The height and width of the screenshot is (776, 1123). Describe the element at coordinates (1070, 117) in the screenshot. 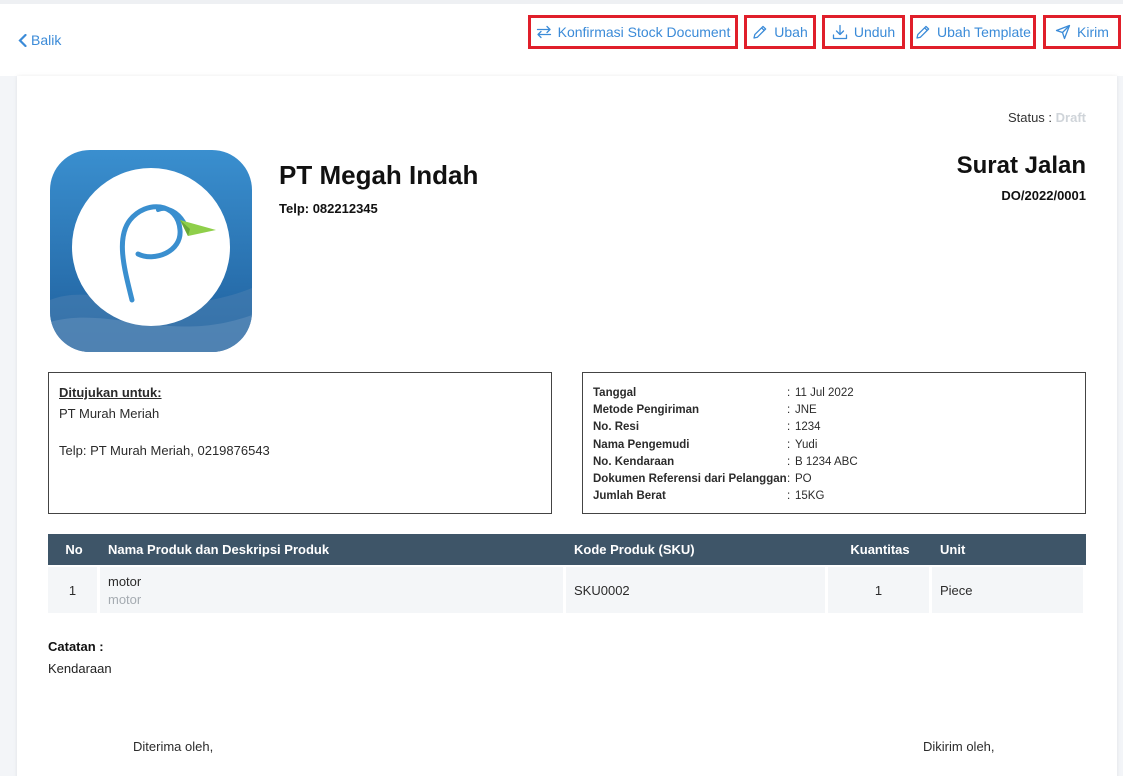

I see `status-badge: Draft` at that location.